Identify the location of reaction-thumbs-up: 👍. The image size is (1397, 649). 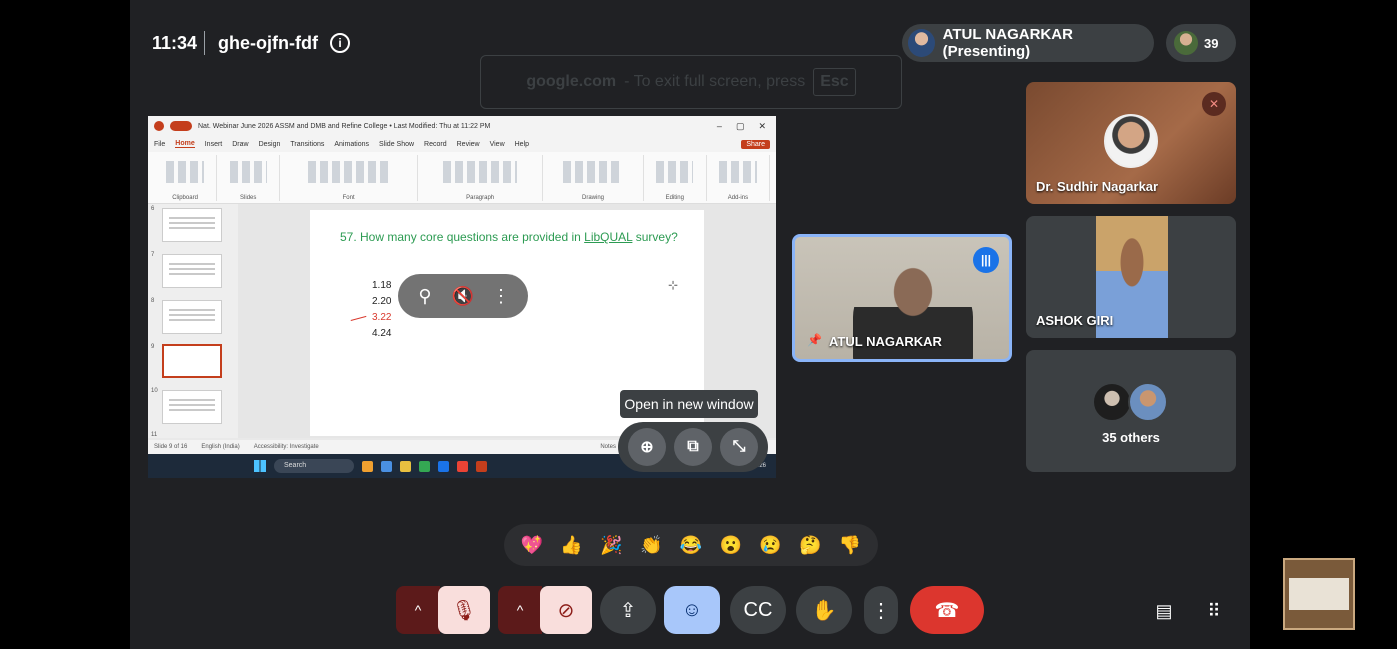
(572, 545).